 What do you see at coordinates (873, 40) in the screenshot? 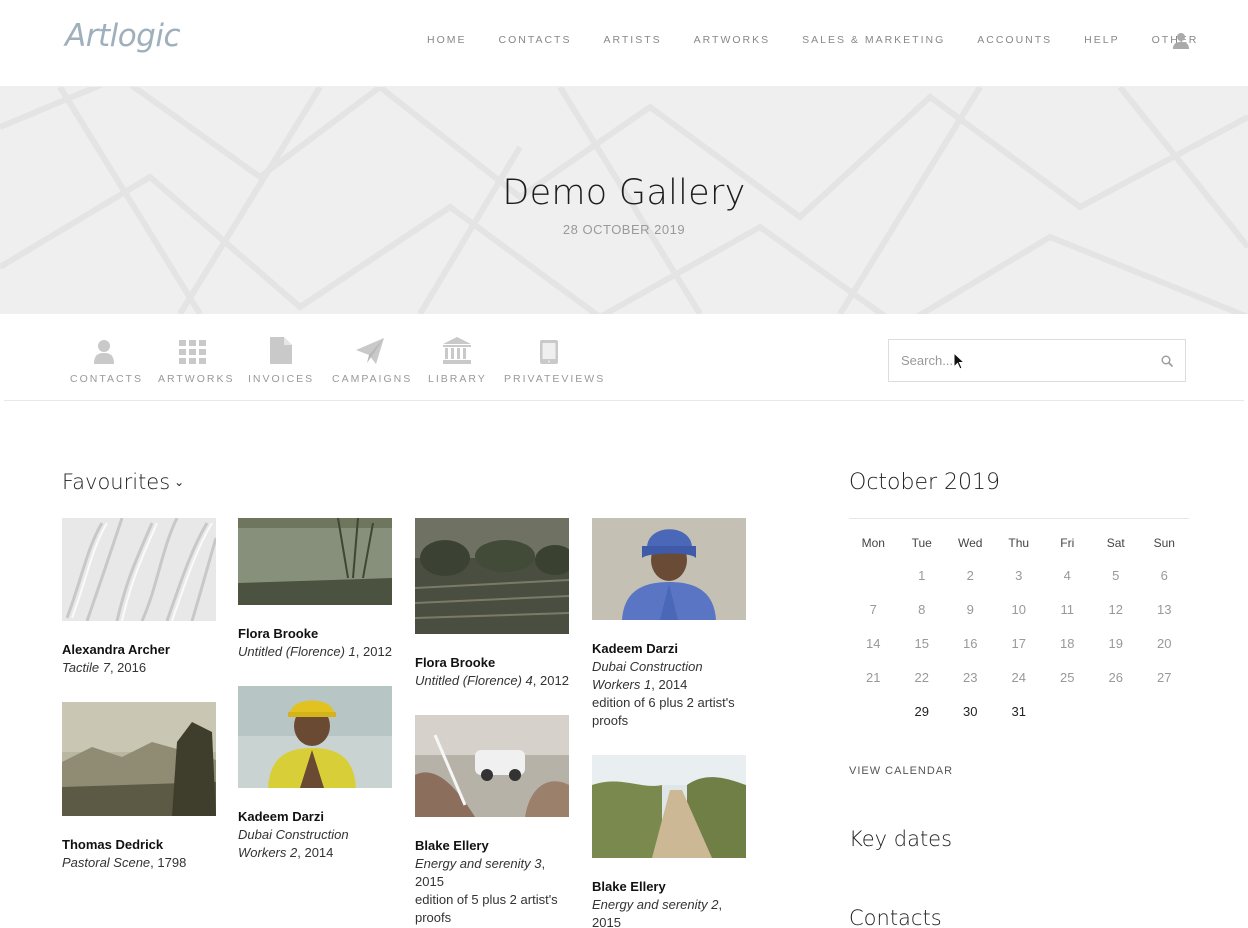
I see `nav-sales-marketing: SALES & MARKETING` at bounding box center [873, 40].